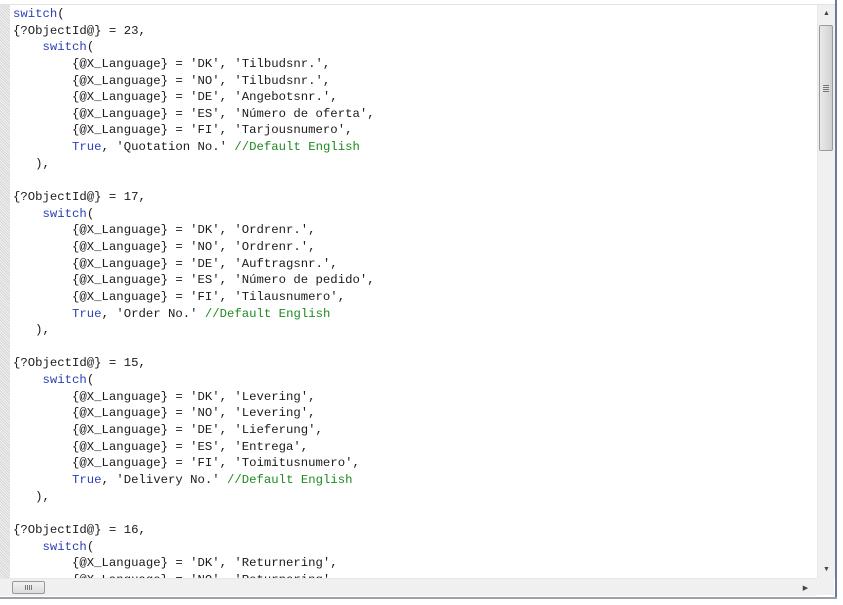 The height and width of the screenshot is (605, 843). What do you see at coordinates (179, 296) in the screenshot?
I see `code-token: {@X_Language} = 'FI', 'Tilausnumero',` at bounding box center [179, 296].